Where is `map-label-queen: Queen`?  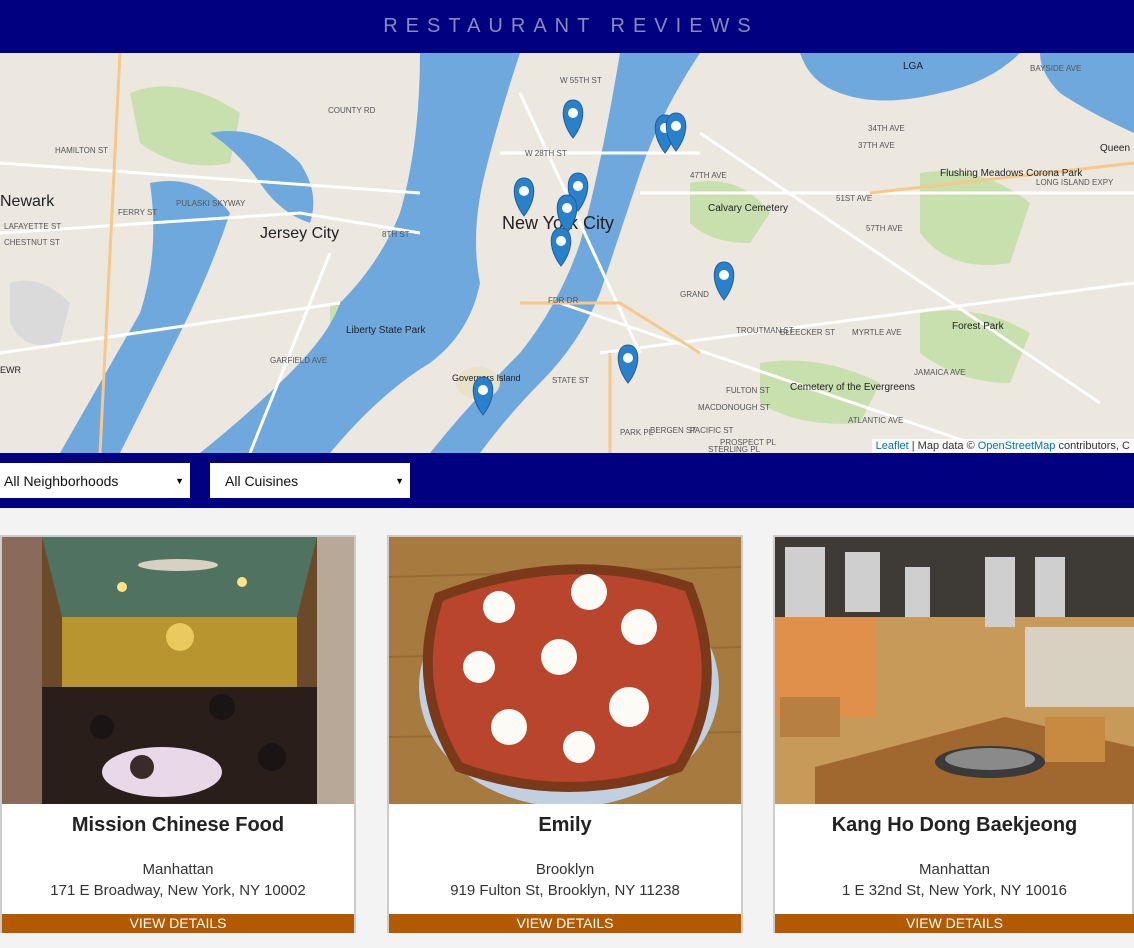 map-label-queen: Queen is located at coordinates (1115, 148).